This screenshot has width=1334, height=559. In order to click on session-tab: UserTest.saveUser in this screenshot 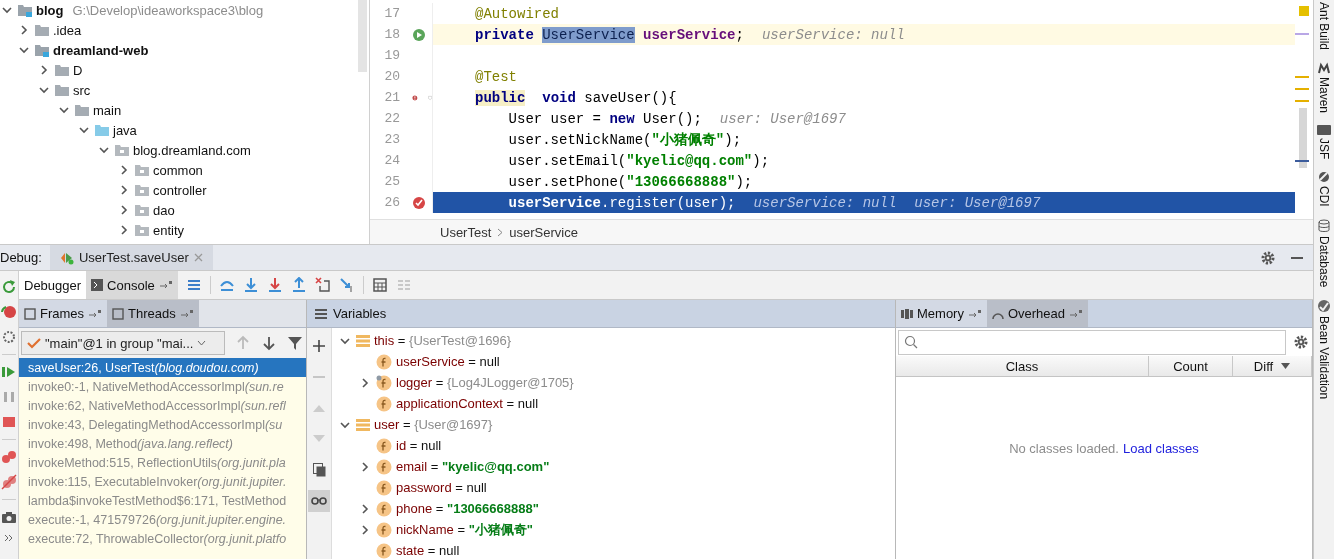, I will do `click(131, 257)`.